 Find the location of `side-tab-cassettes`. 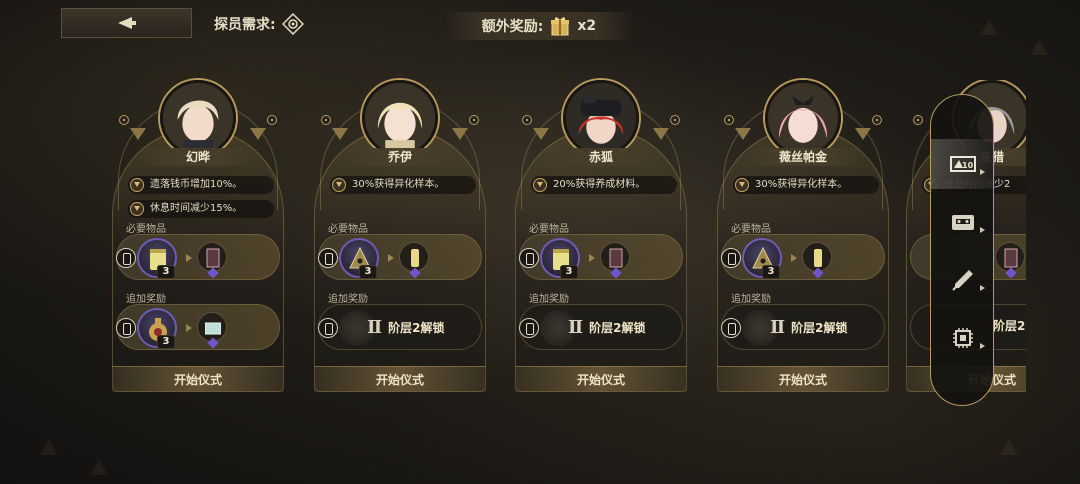

side-tab-cassettes is located at coordinates (963, 222).